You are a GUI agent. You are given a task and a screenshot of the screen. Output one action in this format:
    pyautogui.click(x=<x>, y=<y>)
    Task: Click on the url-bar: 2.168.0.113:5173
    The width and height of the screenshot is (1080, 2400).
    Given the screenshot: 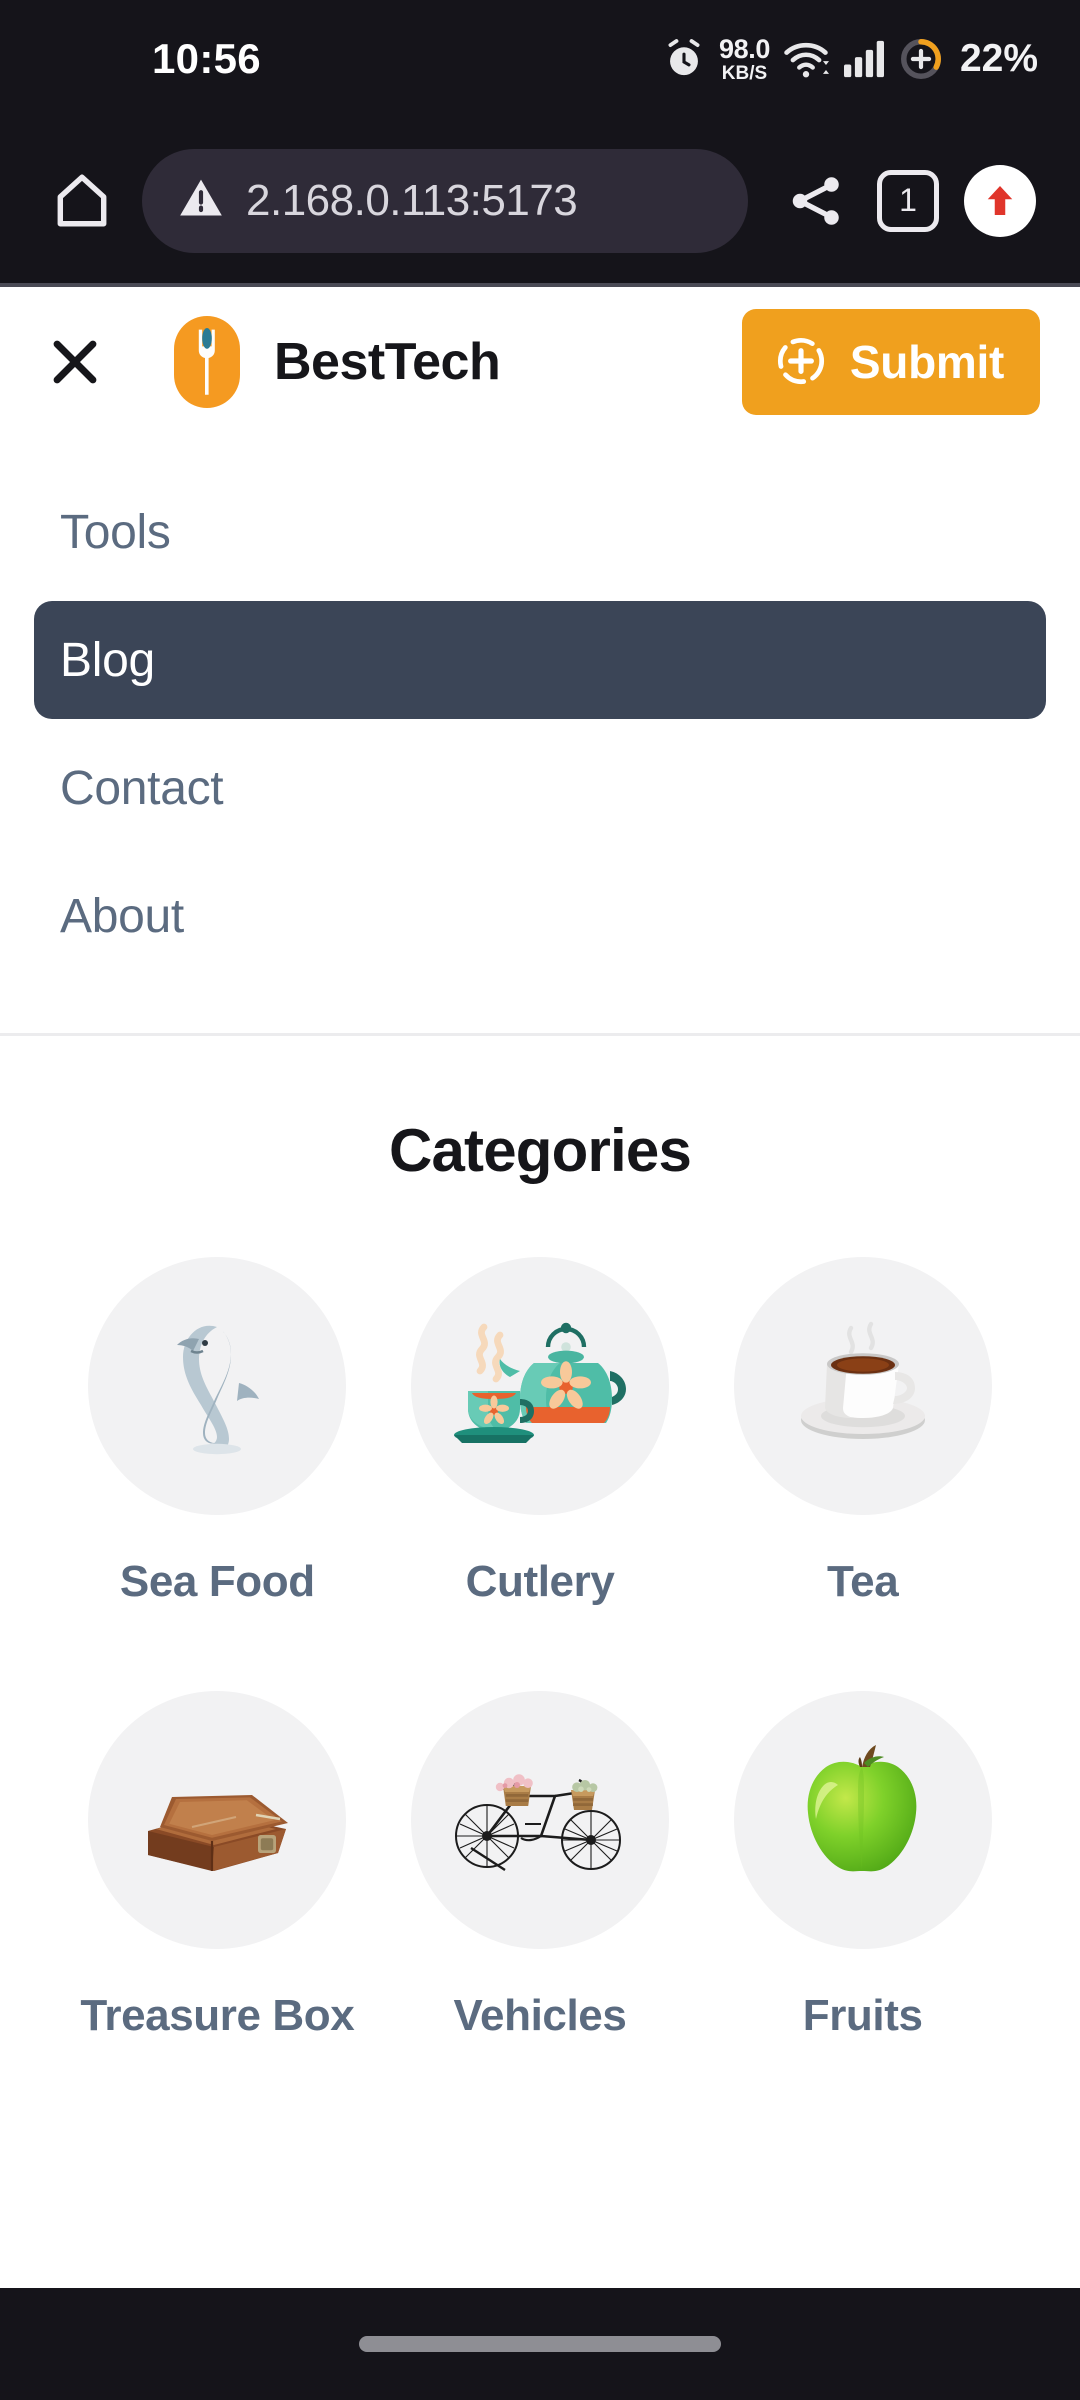 What is the action you would take?
    pyautogui.click(x=445, y=200)
    